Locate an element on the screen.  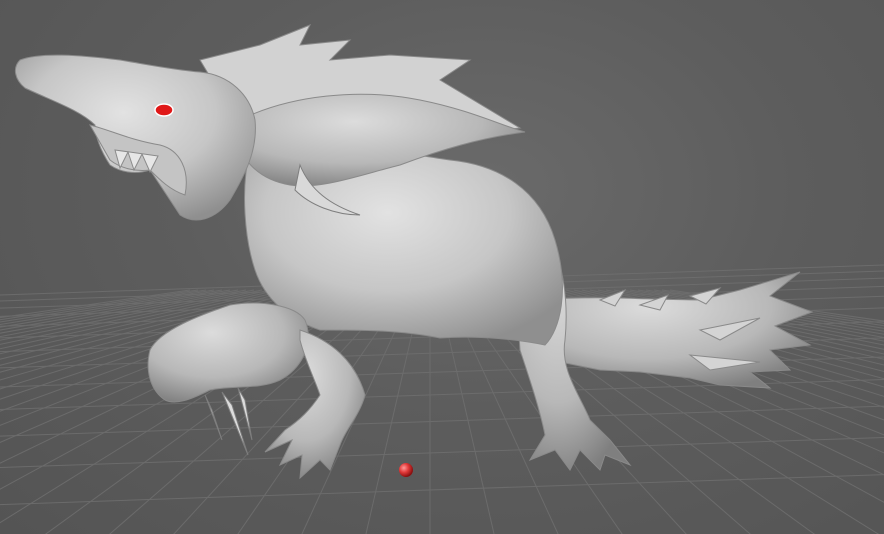
dragon-head is located at coordinates (135, 137).